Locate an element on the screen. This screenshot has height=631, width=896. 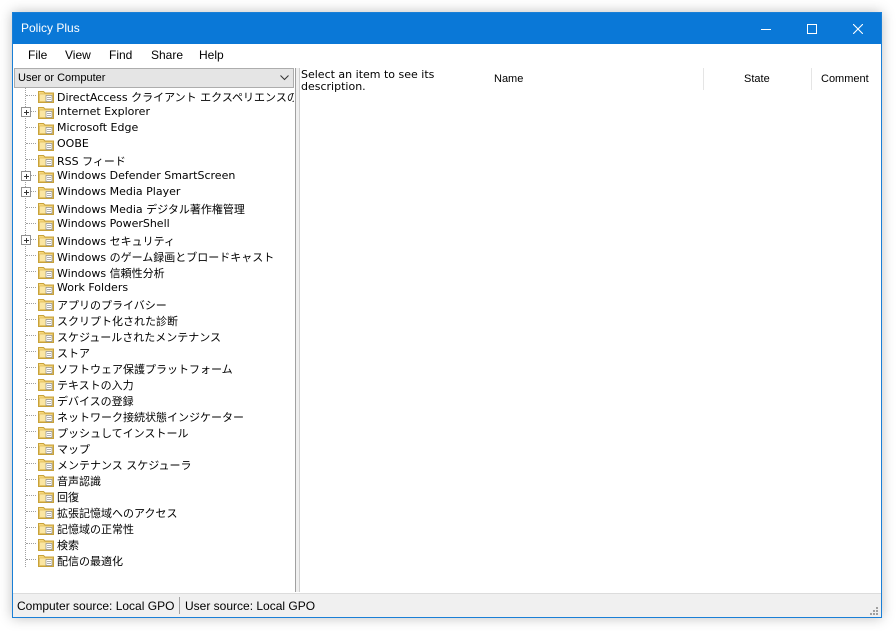
tree-item-label: メンテナンス スケジューラ is located at coordinates (124, 465).